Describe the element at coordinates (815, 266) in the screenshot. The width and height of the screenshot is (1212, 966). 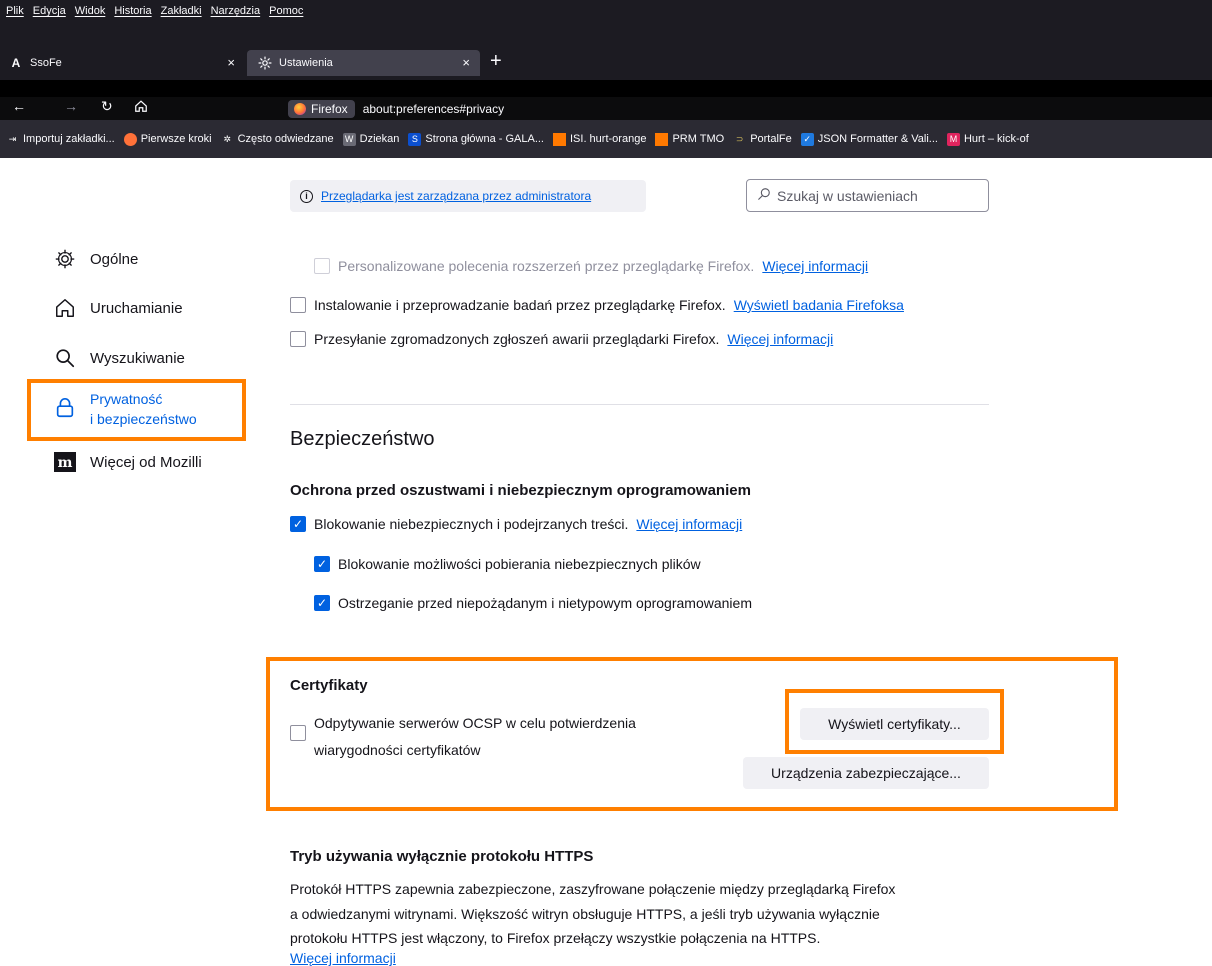
I see `personalized-extensions-link: Więcej informacji` at that location.